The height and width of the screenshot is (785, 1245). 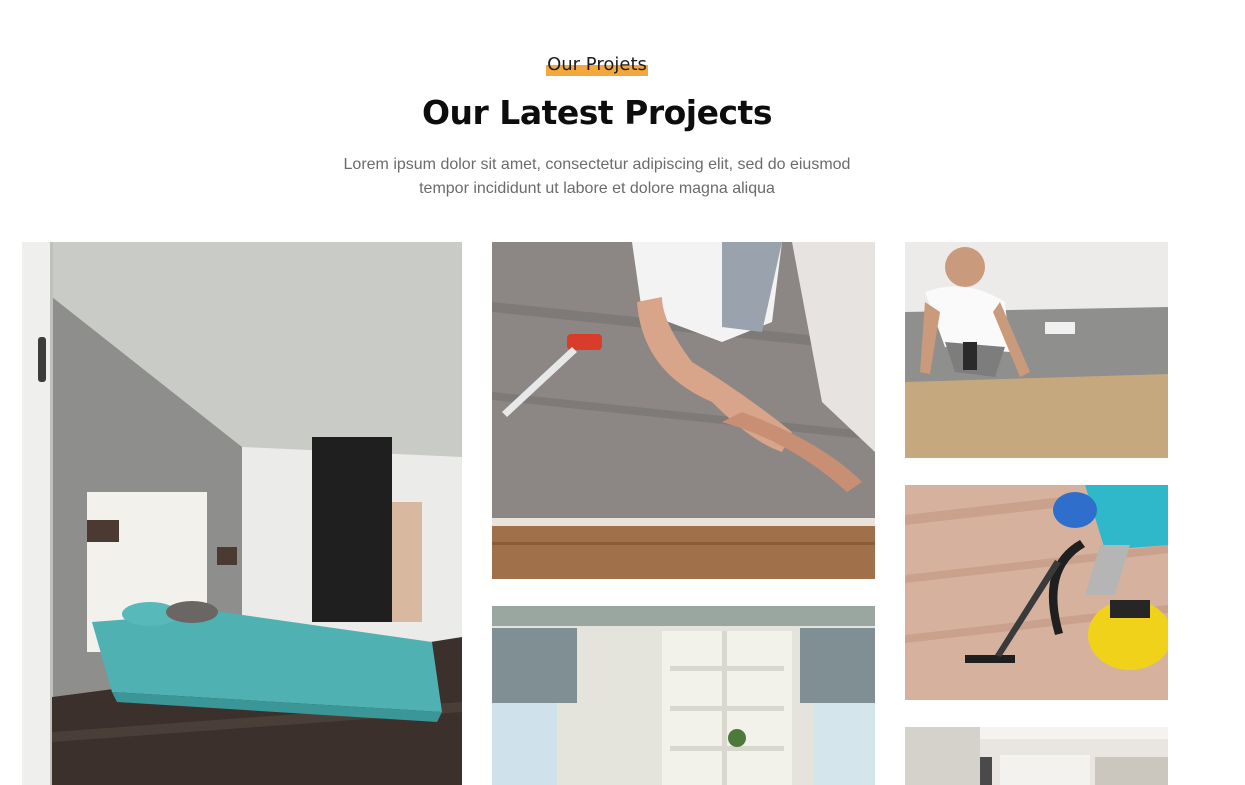 I want to click on project-image-floor-laying, so click(x=683, y=410).